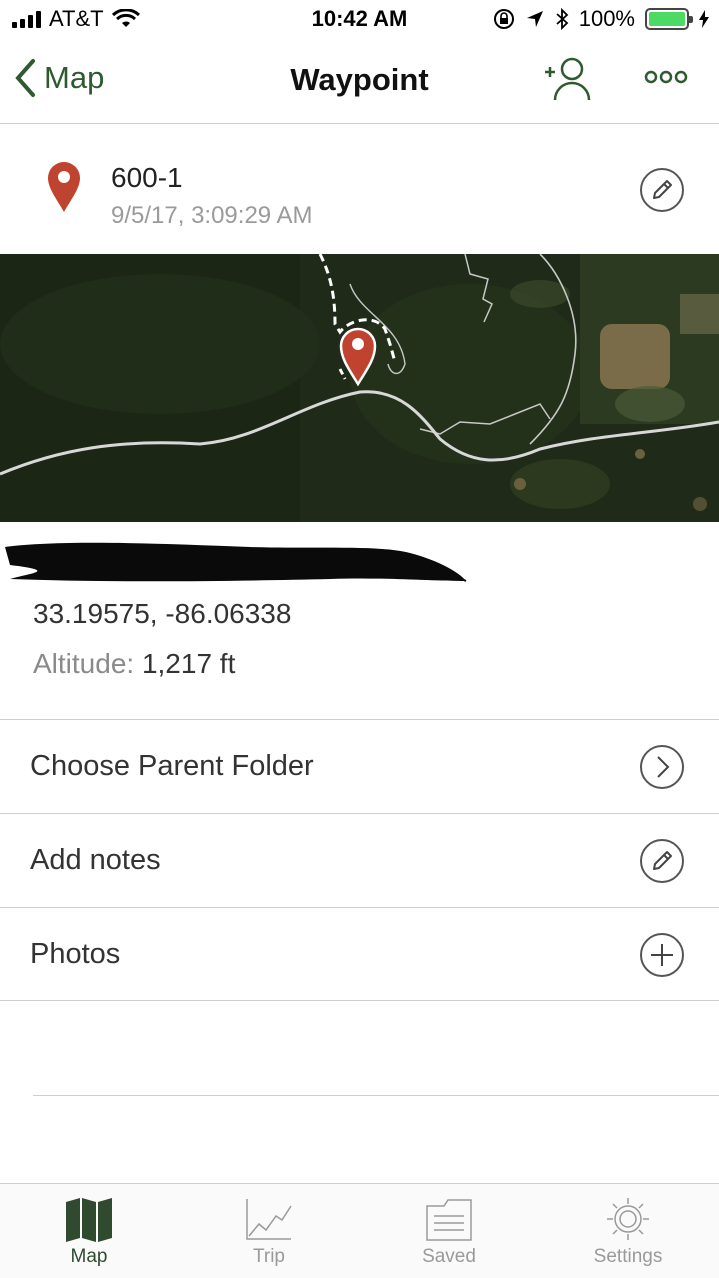  I want to click on sun-icon, so click(628, 1219).